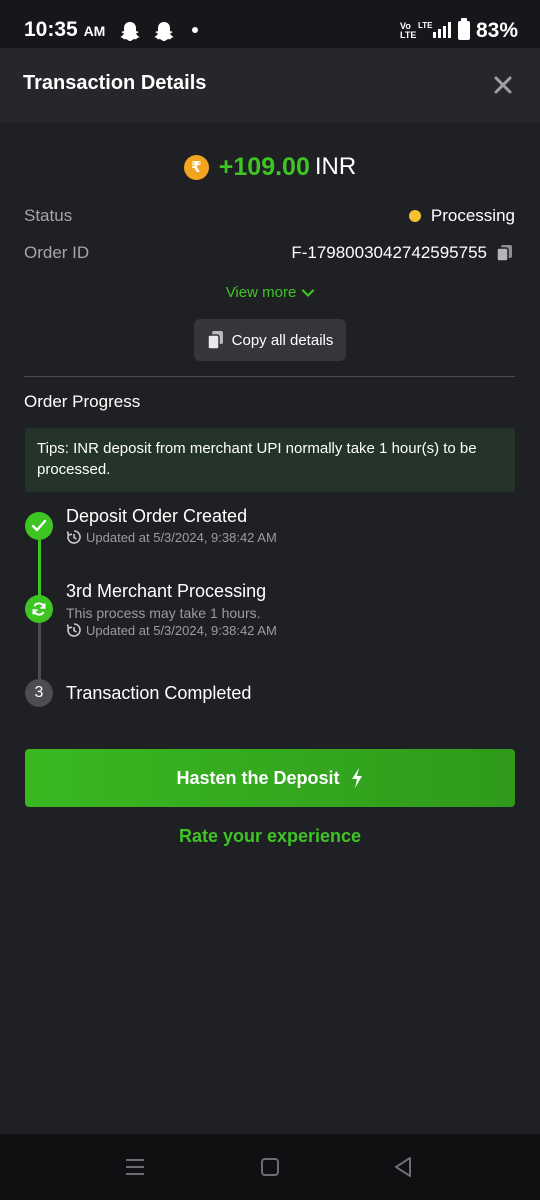  What do you see at coordinates (461, 216) in the screenshot?
I see `status-value: Processing` at bounding box center [461, 216].